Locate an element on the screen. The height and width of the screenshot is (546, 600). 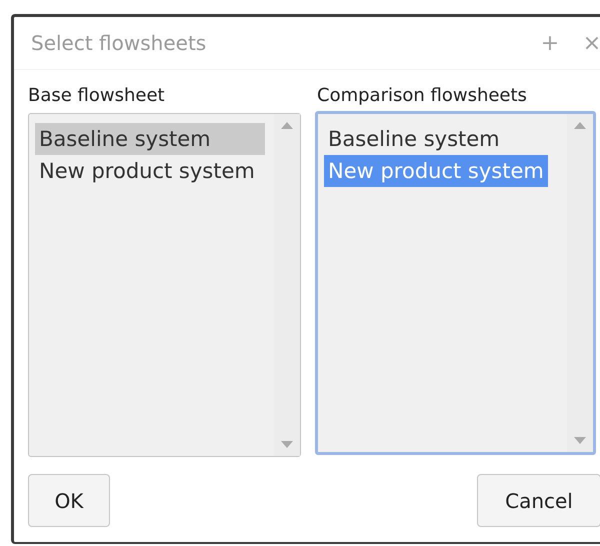
list-label: Base flowsheet is located at coordinates (97, 95).